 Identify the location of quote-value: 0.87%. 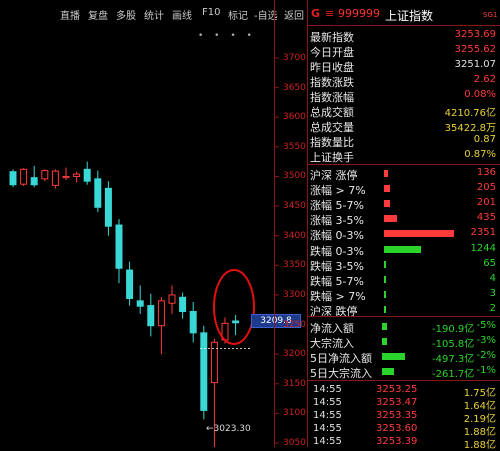
(480, 154).